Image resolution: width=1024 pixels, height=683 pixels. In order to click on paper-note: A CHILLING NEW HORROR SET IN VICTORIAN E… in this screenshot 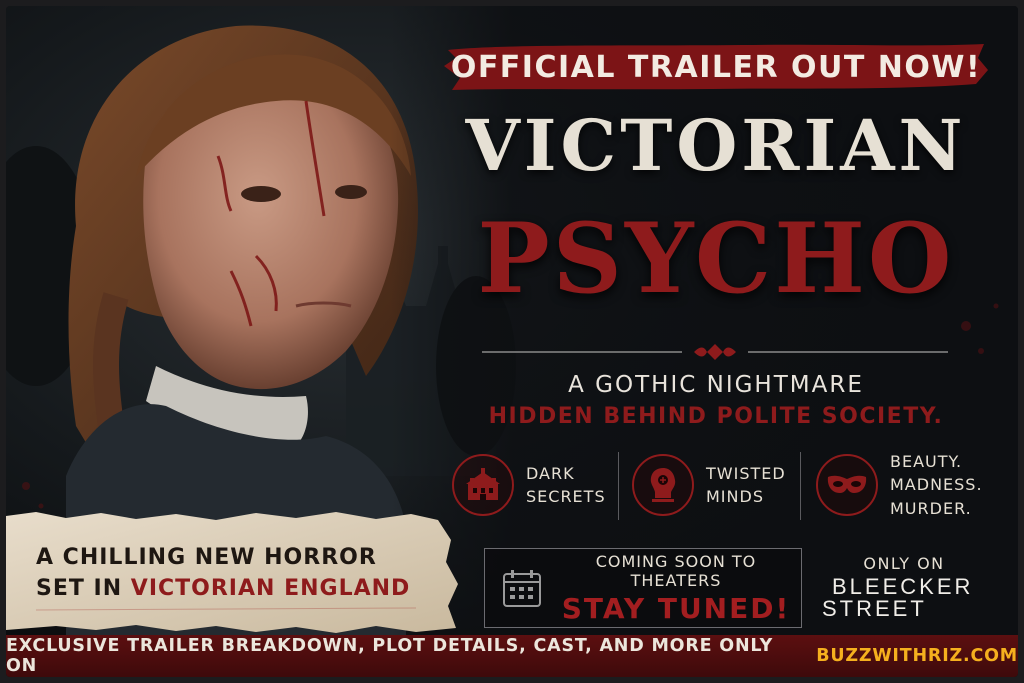, I will do `click(226, 573)`.